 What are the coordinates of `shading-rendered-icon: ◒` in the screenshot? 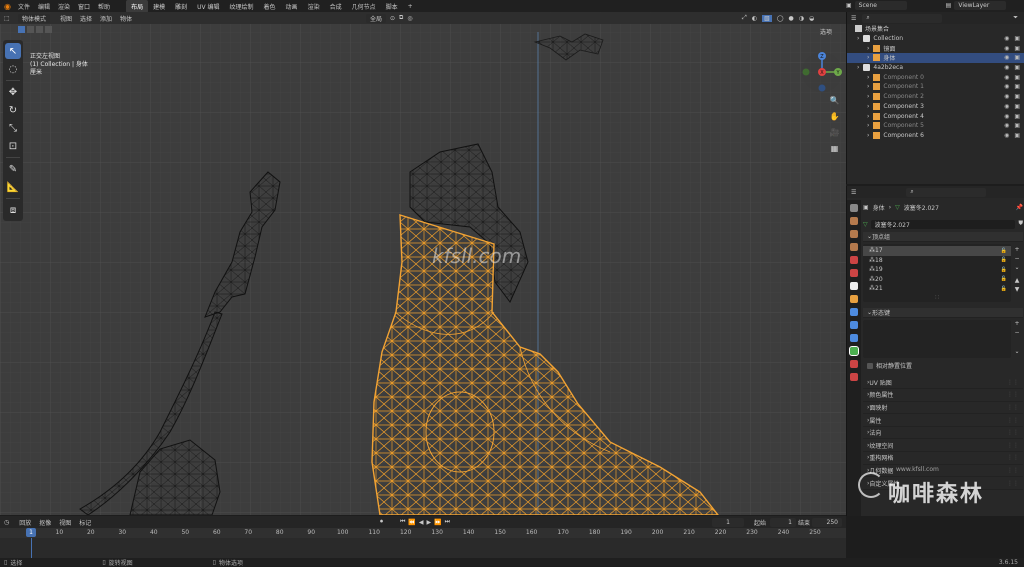 It's located at (811, 18).